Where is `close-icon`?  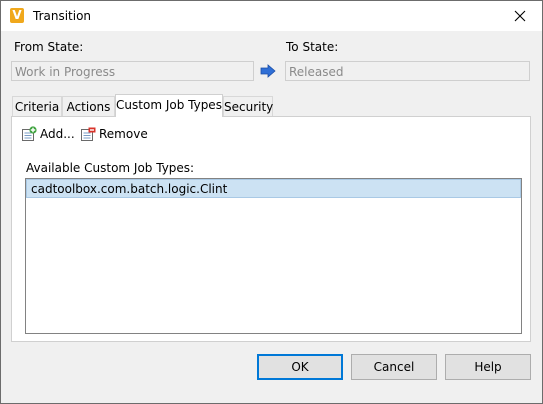 close-icon is located at coordinates (520, 16).